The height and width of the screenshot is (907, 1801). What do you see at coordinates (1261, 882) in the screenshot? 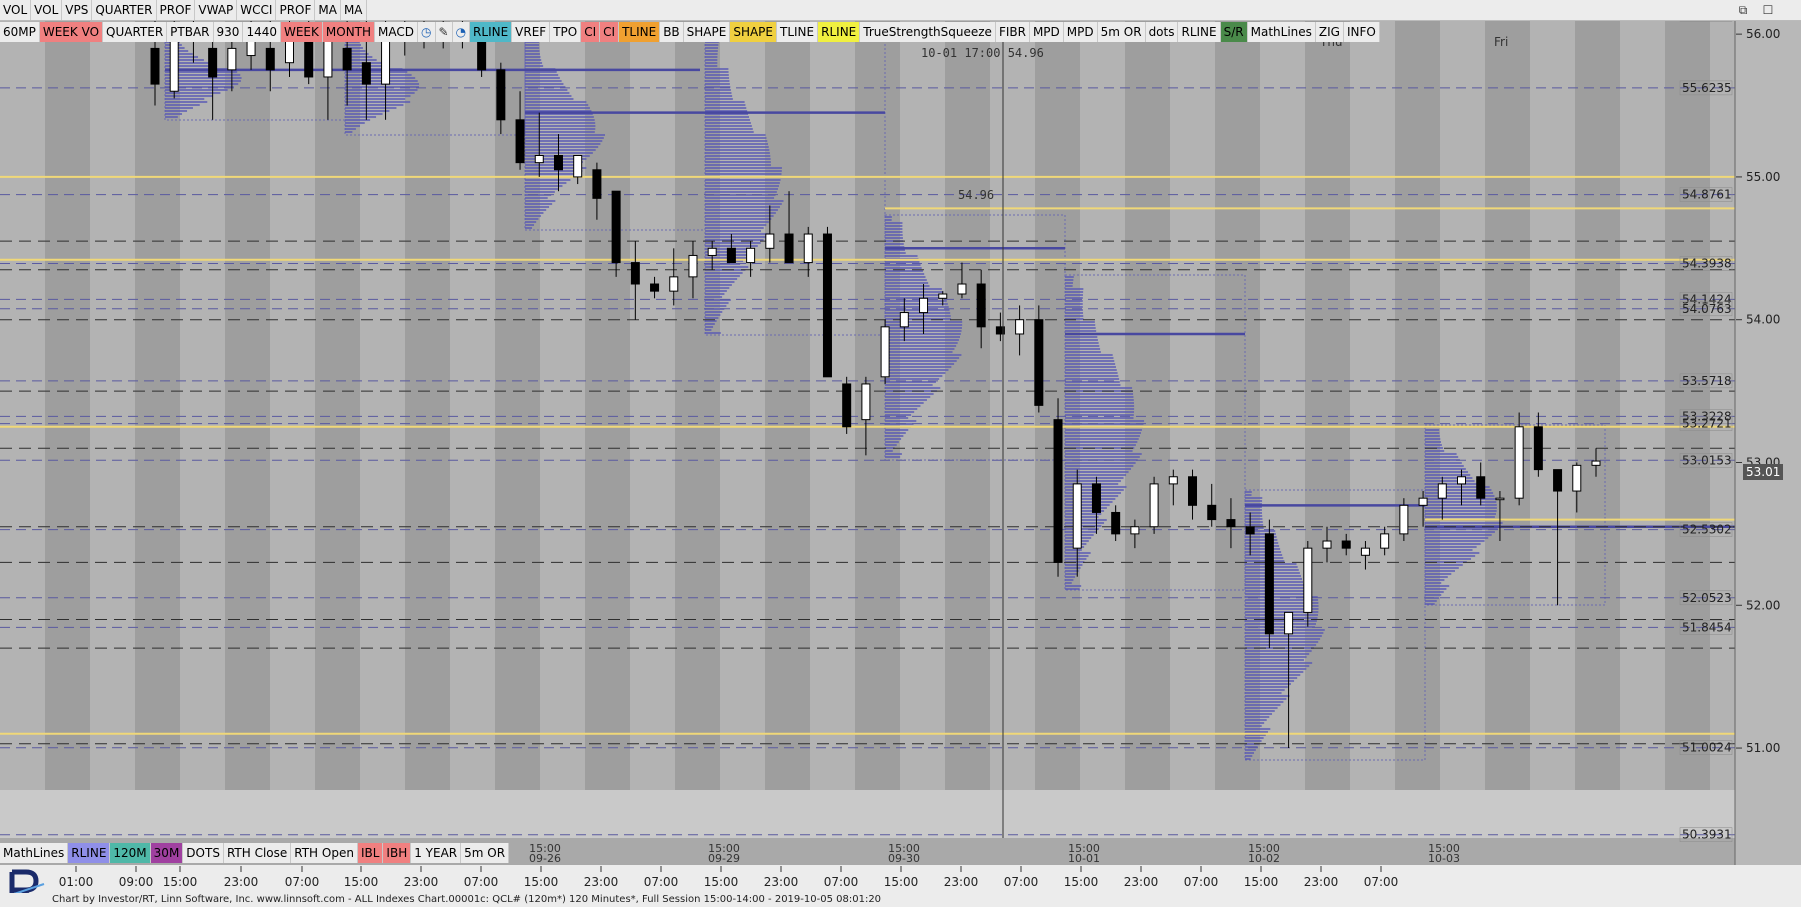
I see `x-time-label: 15:00` at bounding box center [1261, 882].